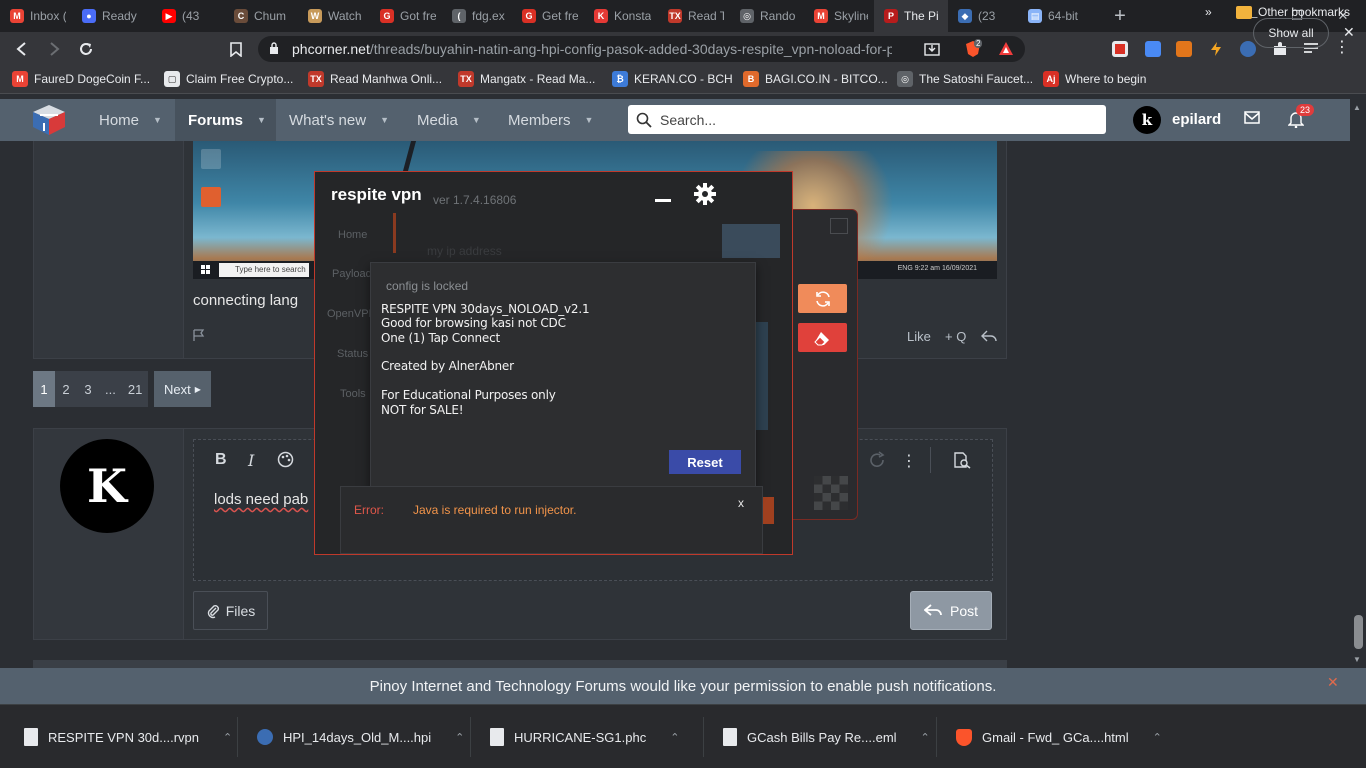 The width and height of the screenshot is (1366, 768). Describe the element at coordinates (1147, 120) in the screenshot. I see `user-avatar: k` at that location.